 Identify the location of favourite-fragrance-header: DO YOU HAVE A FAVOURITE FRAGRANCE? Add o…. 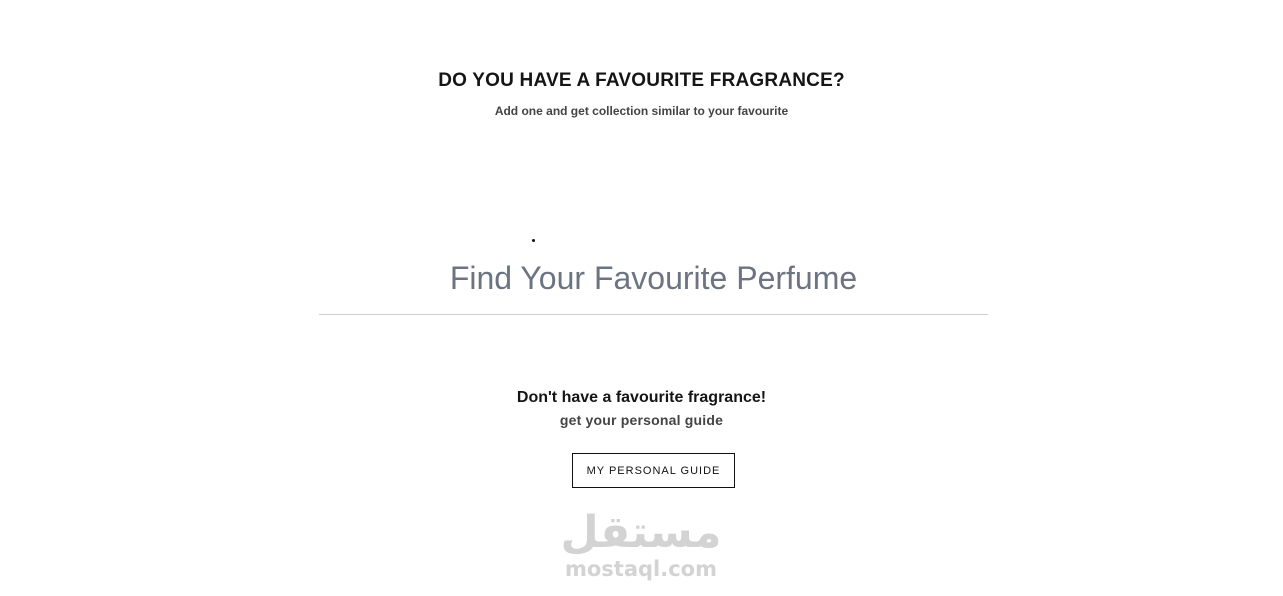
(641, 94).